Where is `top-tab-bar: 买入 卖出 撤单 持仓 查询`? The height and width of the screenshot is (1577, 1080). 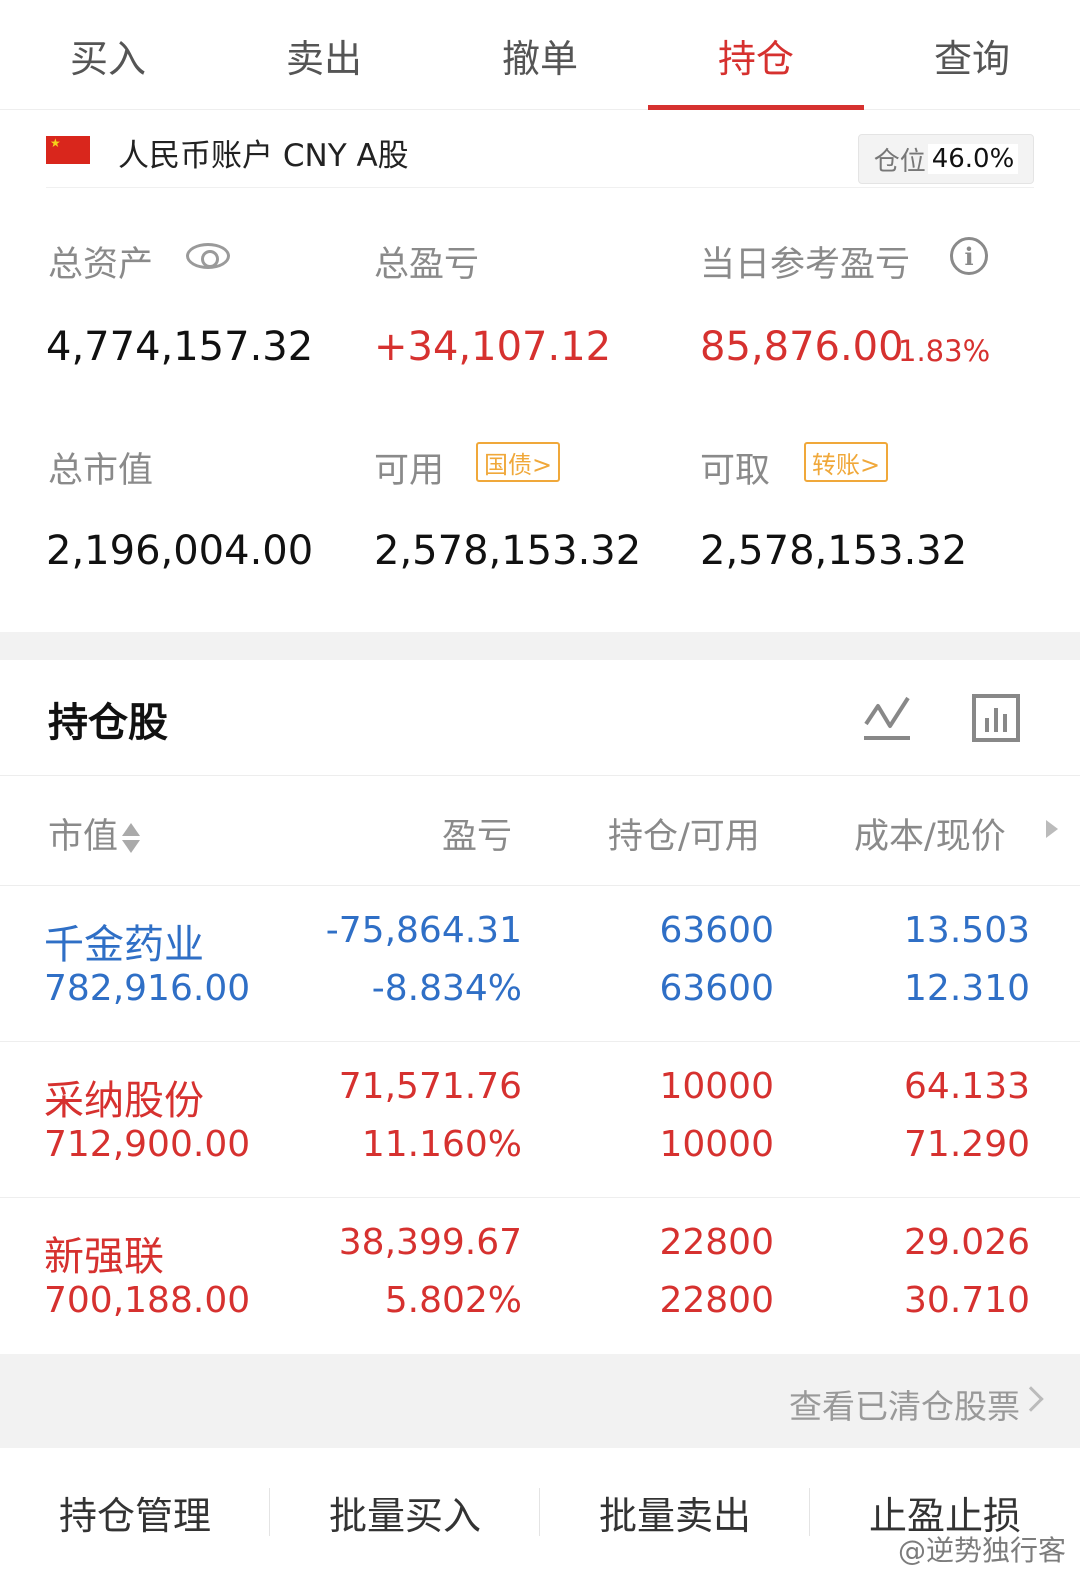 top-tab-bar: 买入 卖出 撤单 持仓 查询 is located at coordinates (540, 55).